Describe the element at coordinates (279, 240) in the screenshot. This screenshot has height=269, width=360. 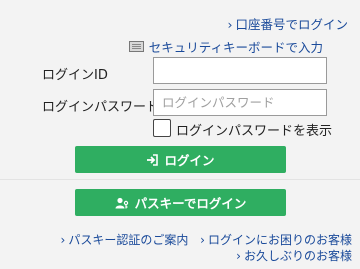
I see `login-trouble-label: ログインにお困りのお客様` at that location.